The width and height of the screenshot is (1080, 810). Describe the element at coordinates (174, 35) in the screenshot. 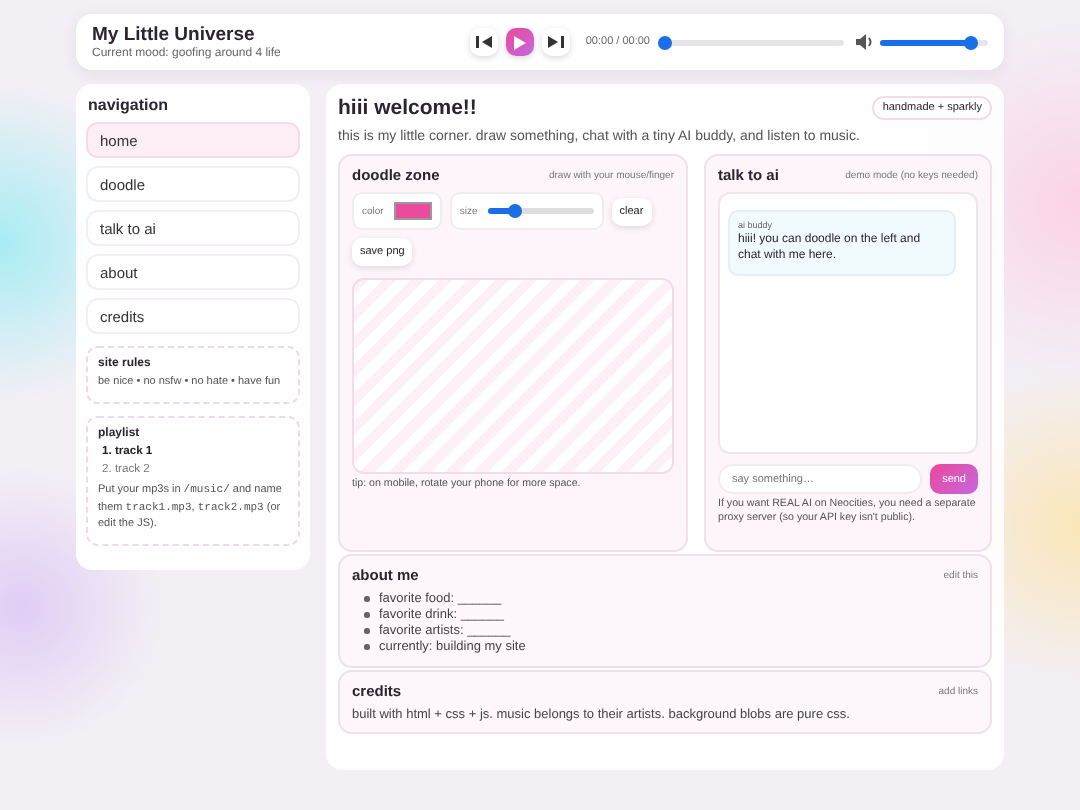

I see `site-title: My Little Universe` at that location.